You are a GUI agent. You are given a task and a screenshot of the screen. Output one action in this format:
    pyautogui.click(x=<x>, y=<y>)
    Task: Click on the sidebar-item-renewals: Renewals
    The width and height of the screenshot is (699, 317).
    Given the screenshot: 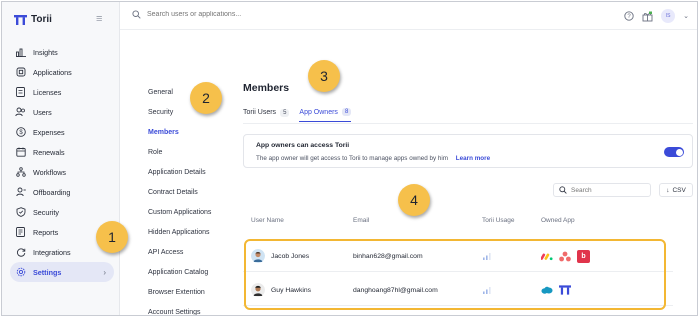 What is the action you would take?
    pyautogui.click(x=62, y=152)
    